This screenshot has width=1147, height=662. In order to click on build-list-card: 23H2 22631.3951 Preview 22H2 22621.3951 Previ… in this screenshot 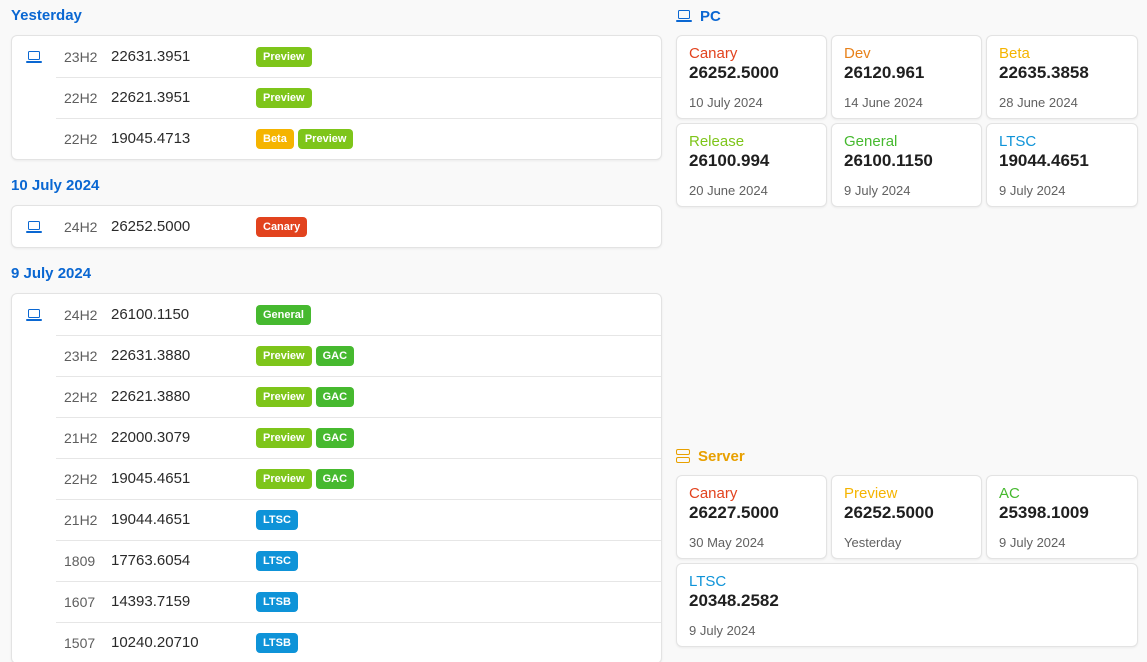, I will do `click(336, 97)`.